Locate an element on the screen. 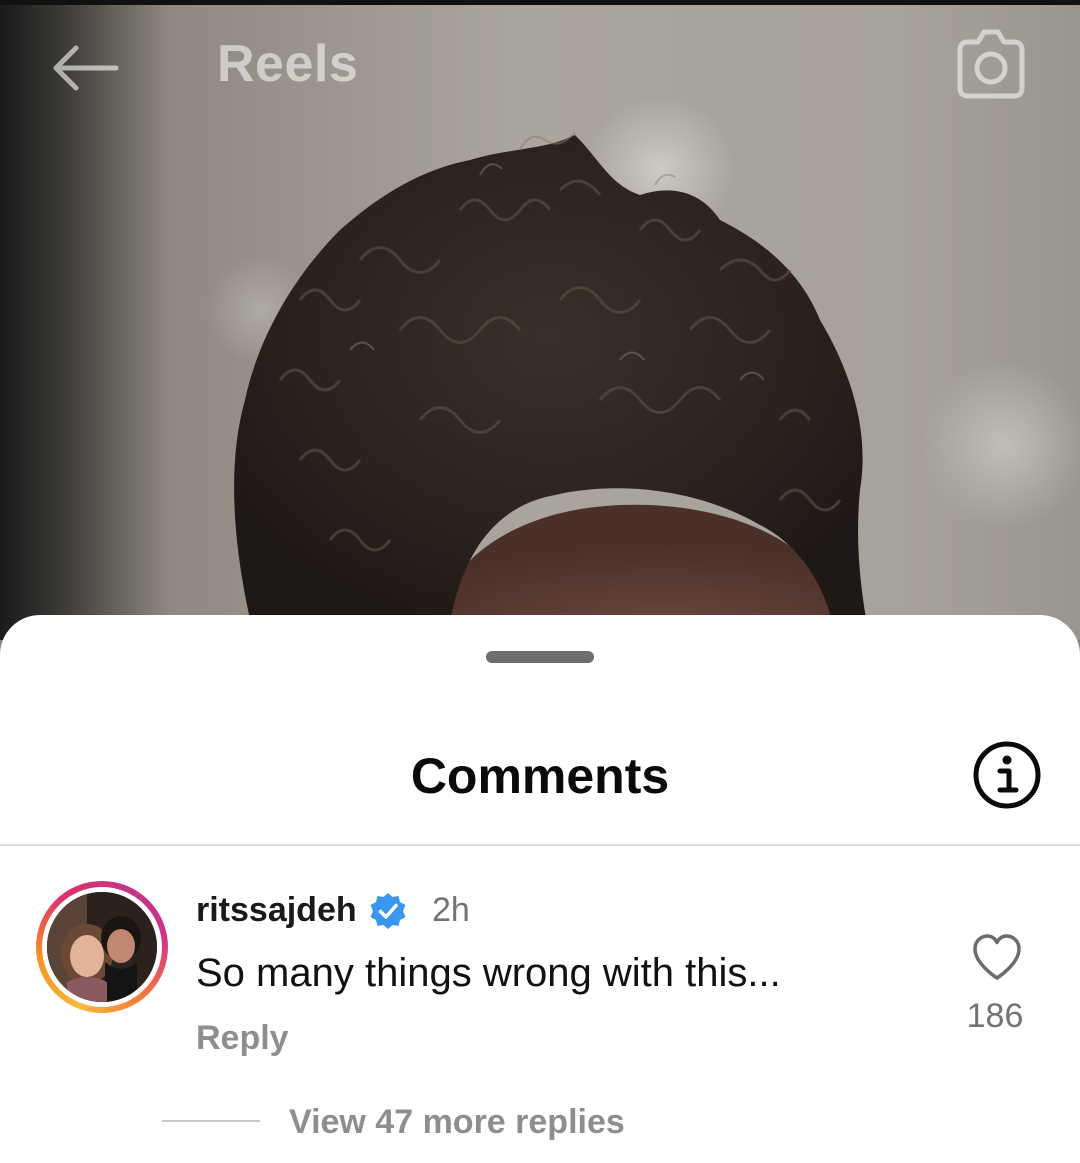 The image size is (1080, 1163). replies-divider-line is located at coordinates (211, 1121).